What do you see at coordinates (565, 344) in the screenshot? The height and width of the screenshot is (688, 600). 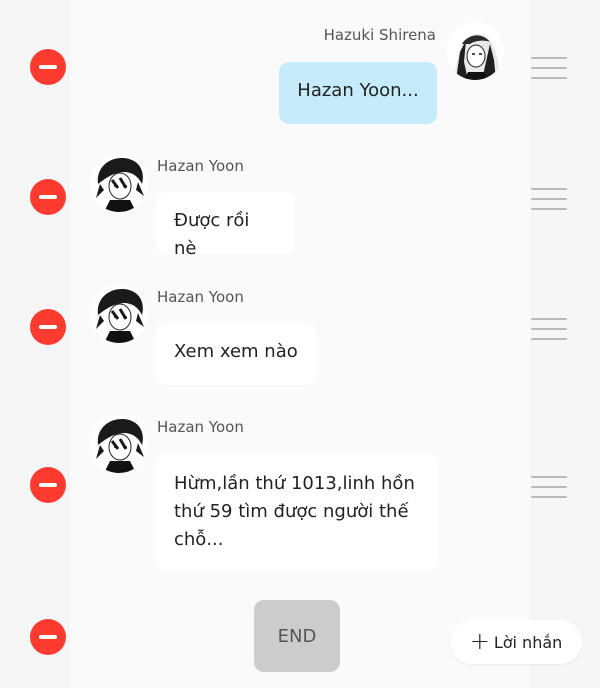 I see `right-lane` at bounding box center [565, 344].